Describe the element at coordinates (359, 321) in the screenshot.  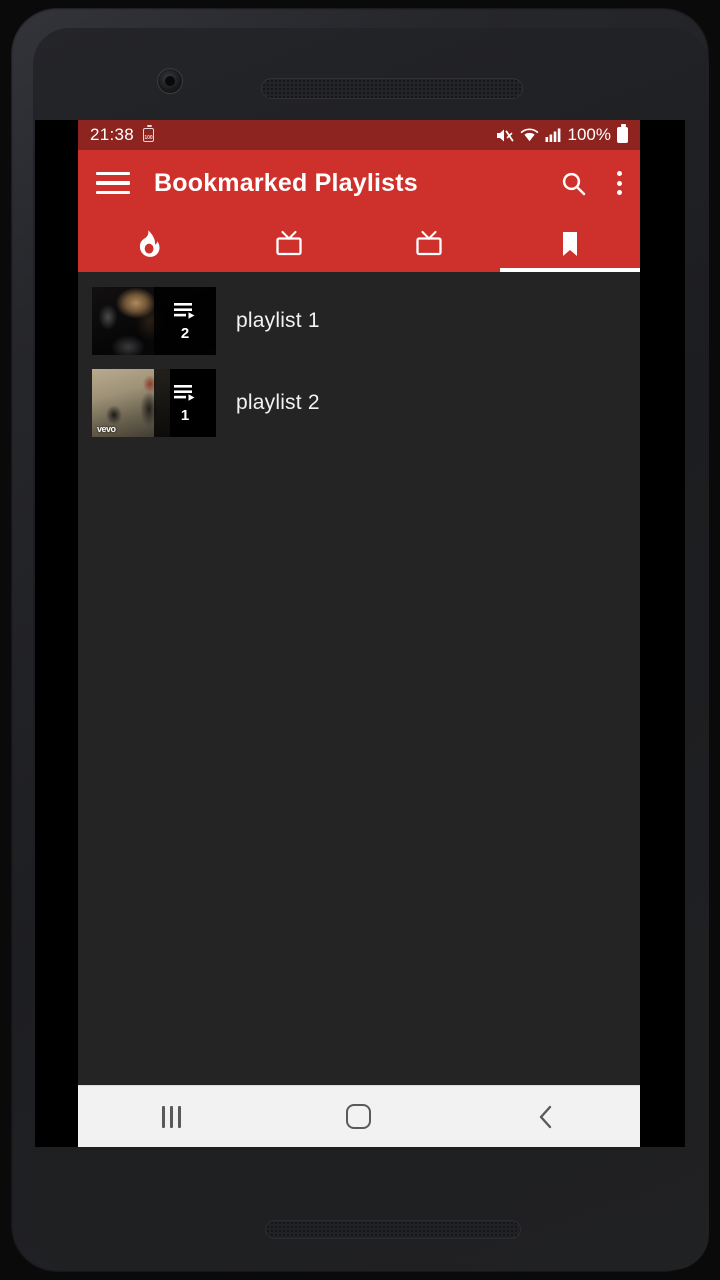
I see `list-item: 2 playlist 1` at that location.